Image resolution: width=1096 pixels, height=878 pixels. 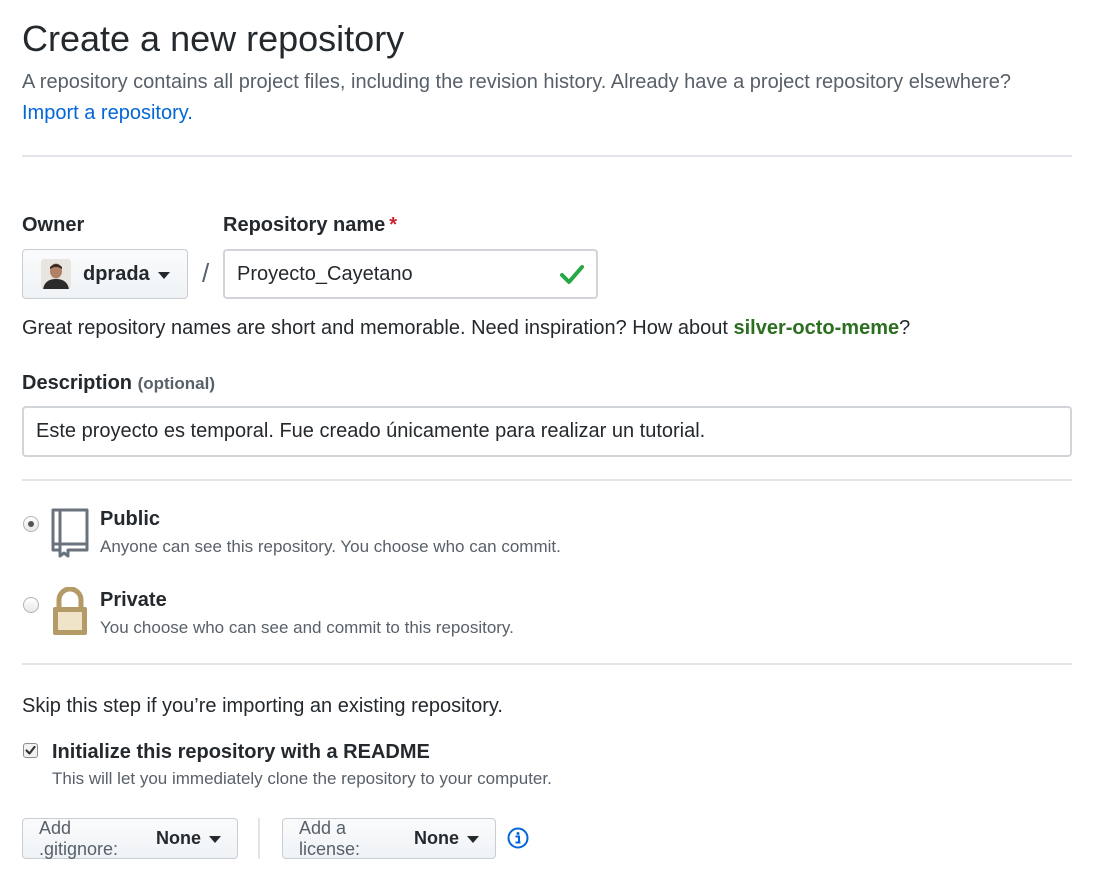 I want to click on license-label: Add a license:, so click(x=330, y=838).